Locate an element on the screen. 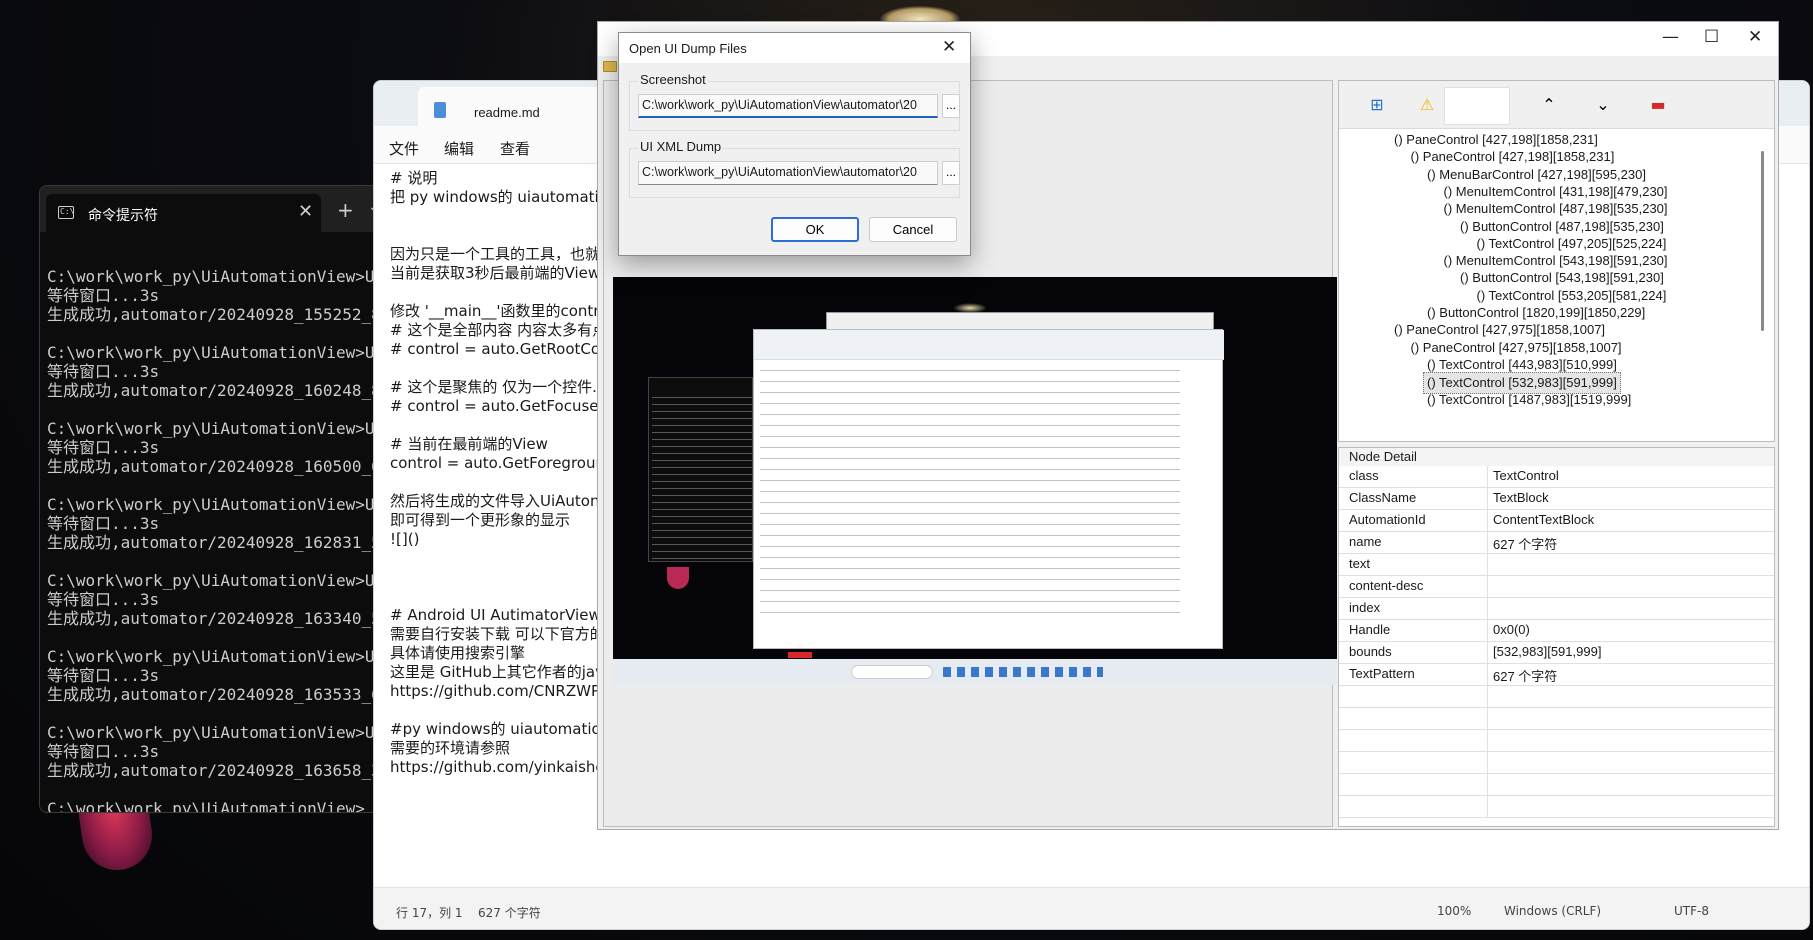  screenshot-taskbar-icons is located at coordinates (1023, 672).